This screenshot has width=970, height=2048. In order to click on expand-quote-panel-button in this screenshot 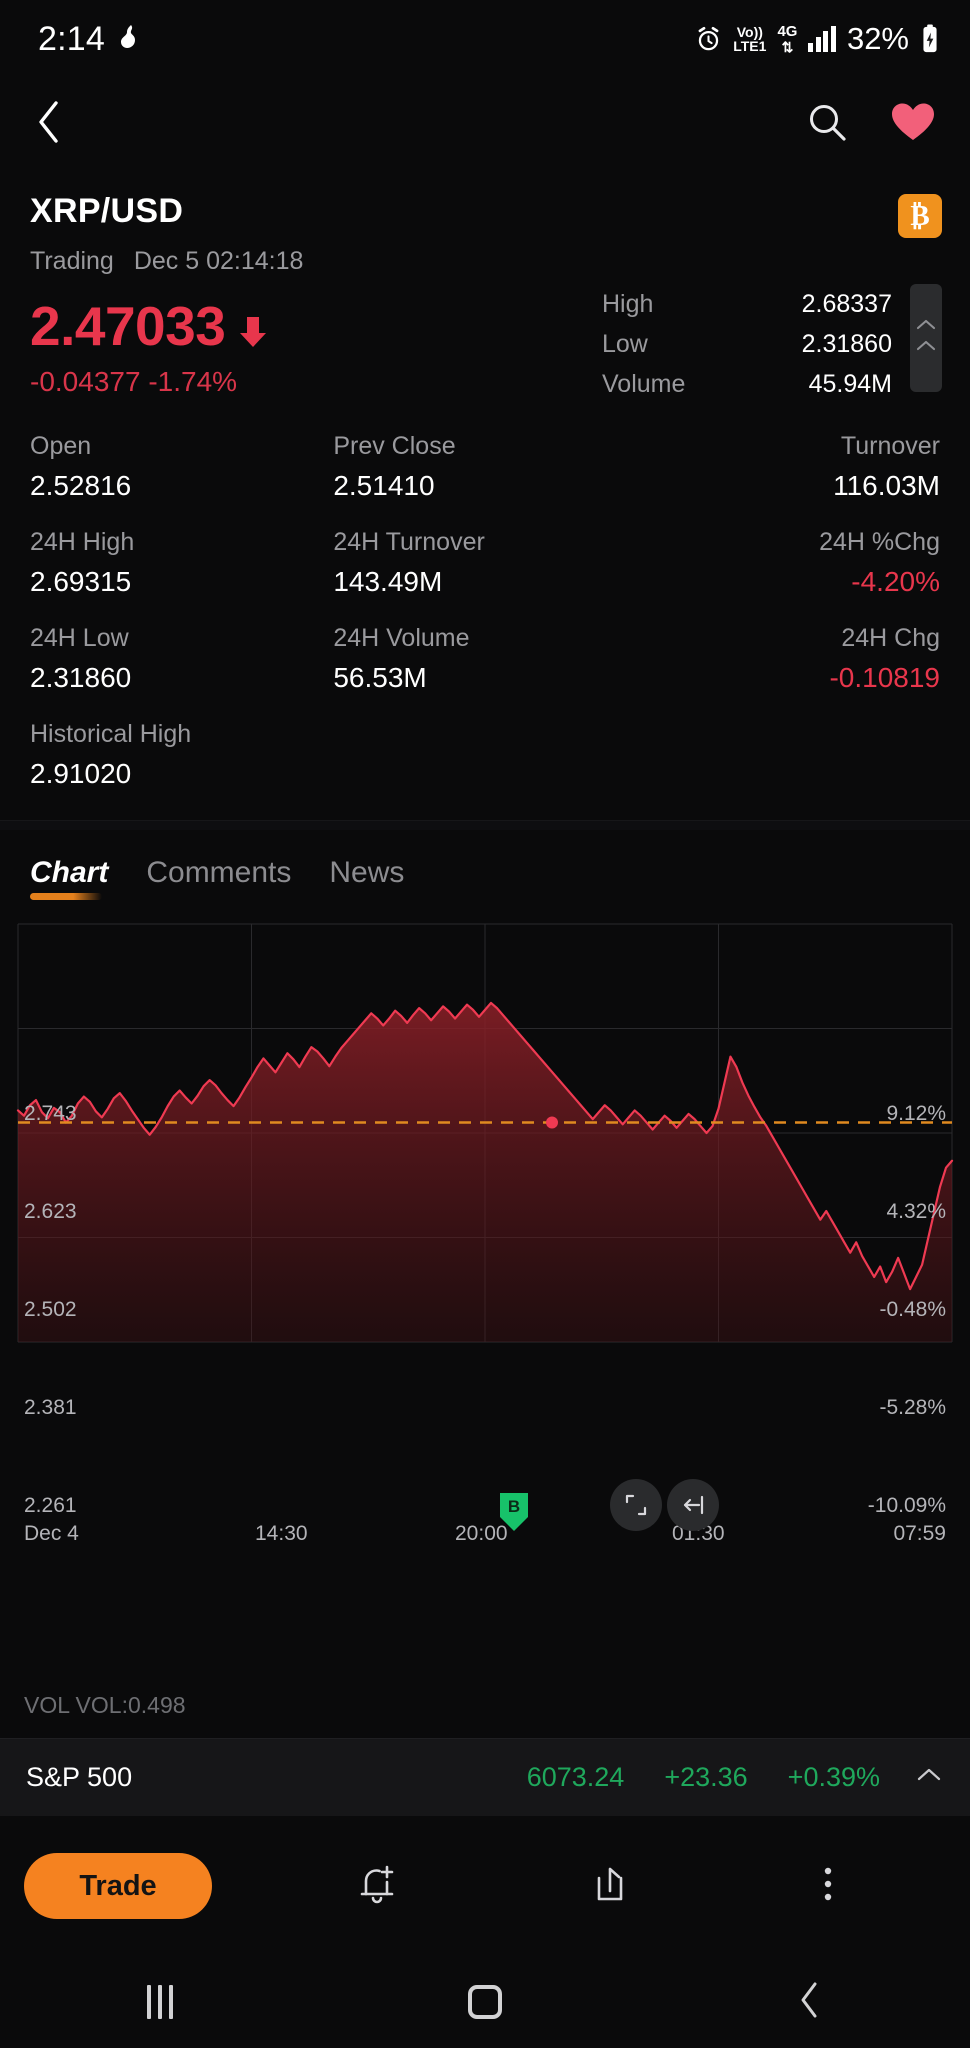, I will do `click(926, 338)`.